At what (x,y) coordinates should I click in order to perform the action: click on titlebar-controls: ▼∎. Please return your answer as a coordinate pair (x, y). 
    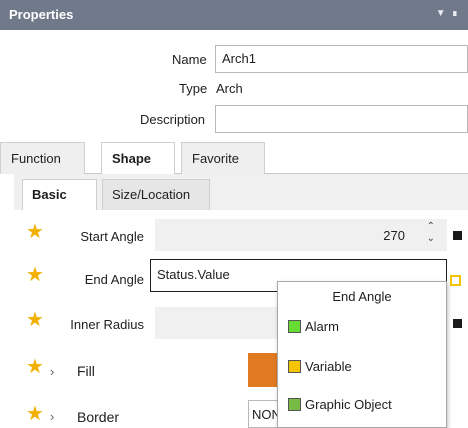
    Looking at the image, I should click on (450, 13).